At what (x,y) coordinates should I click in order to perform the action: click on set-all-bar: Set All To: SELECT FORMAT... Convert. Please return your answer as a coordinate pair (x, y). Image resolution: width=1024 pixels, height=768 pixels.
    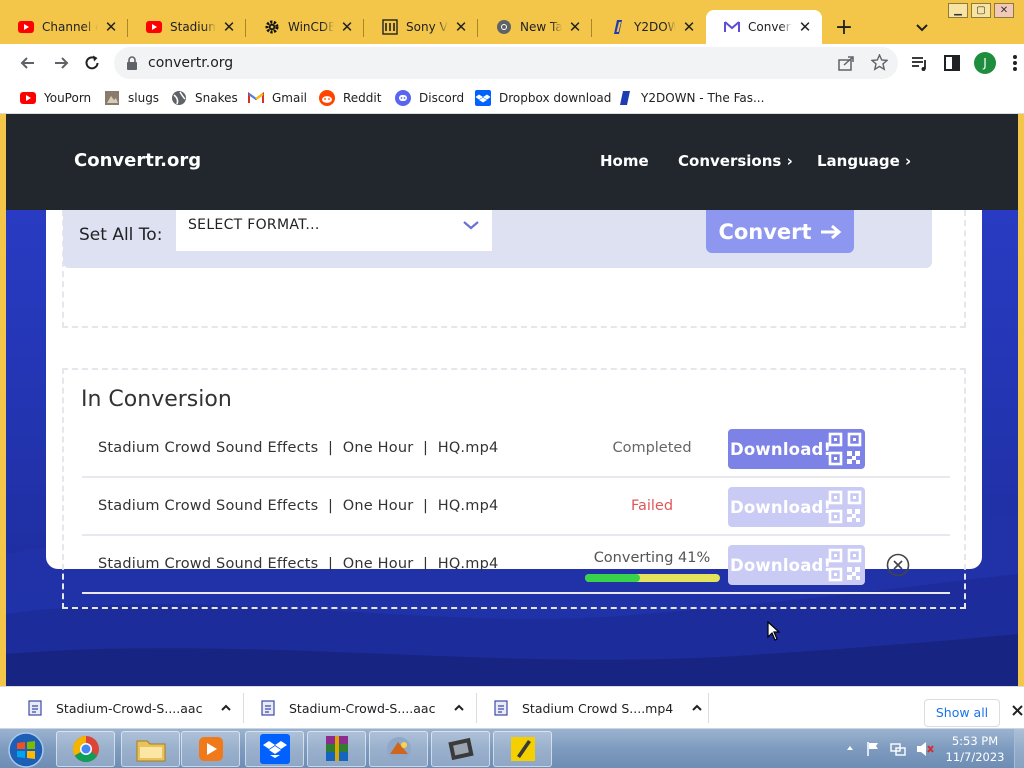
    Looking at the image, I should click on (497, 239).